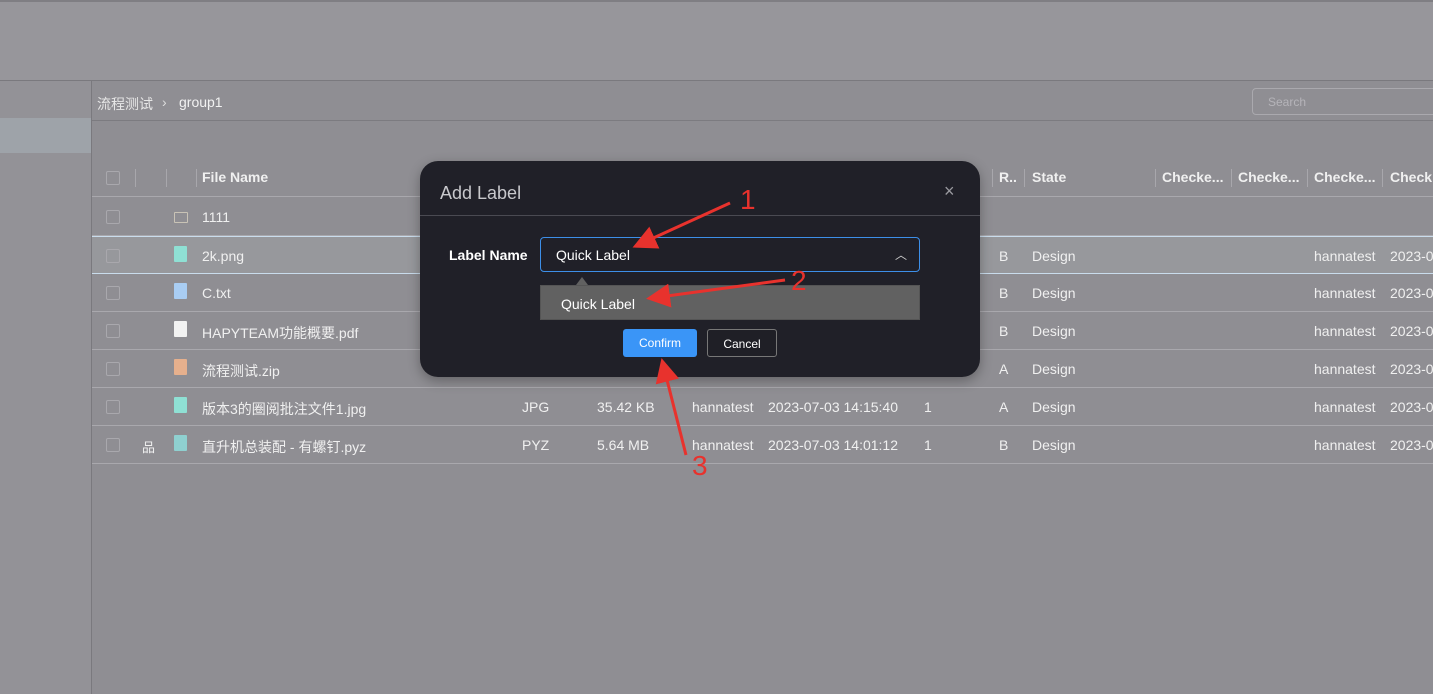 This screenshot has width=1433, height=694. Describe the element at coordinates (284, 447) in the screenshot. I see `cell-name: 直升机总装配 - 有螺钉.pyz` at that location.